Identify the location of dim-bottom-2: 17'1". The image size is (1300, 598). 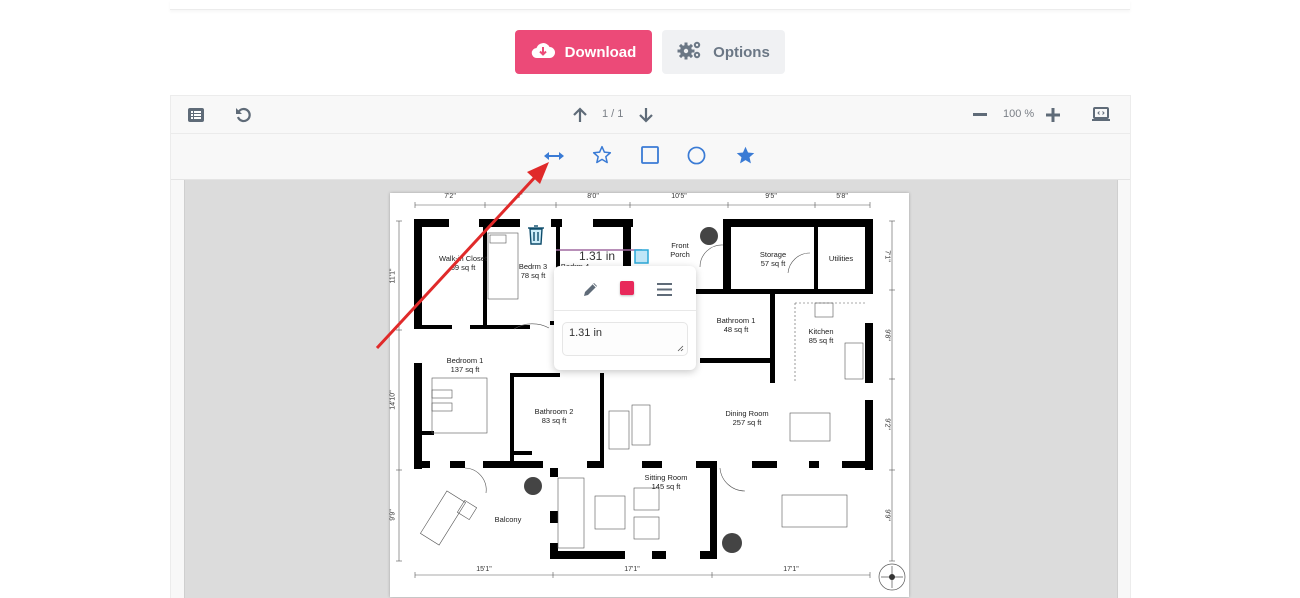
(632, 569).